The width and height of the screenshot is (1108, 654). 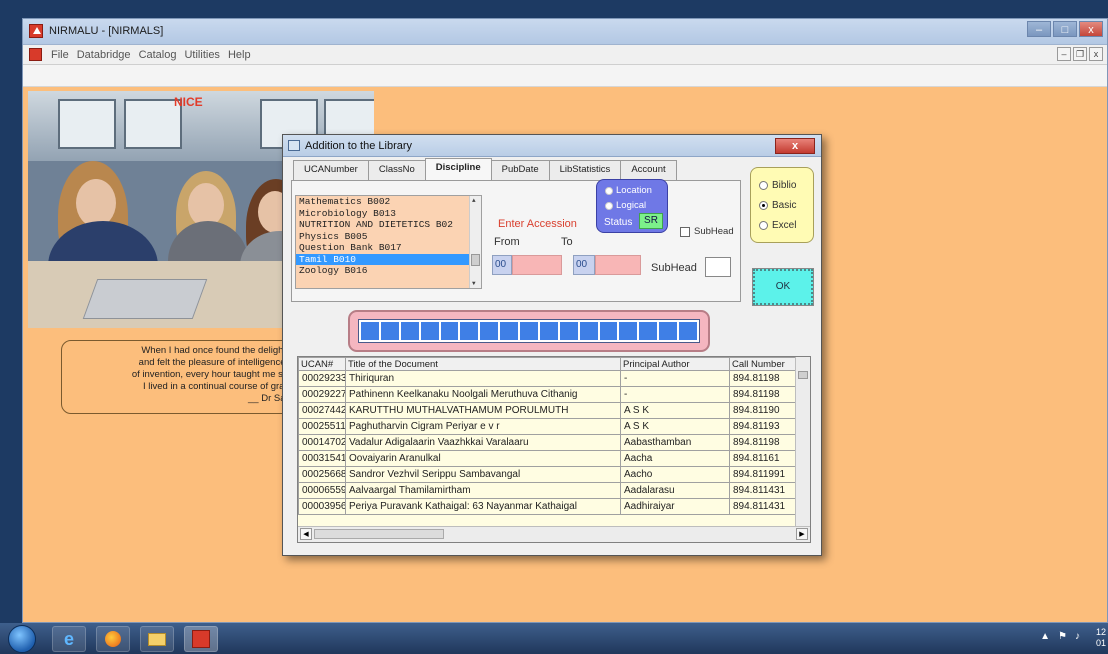 I want to click on internet-explorer-icon: e, so click(x=69, y=639).